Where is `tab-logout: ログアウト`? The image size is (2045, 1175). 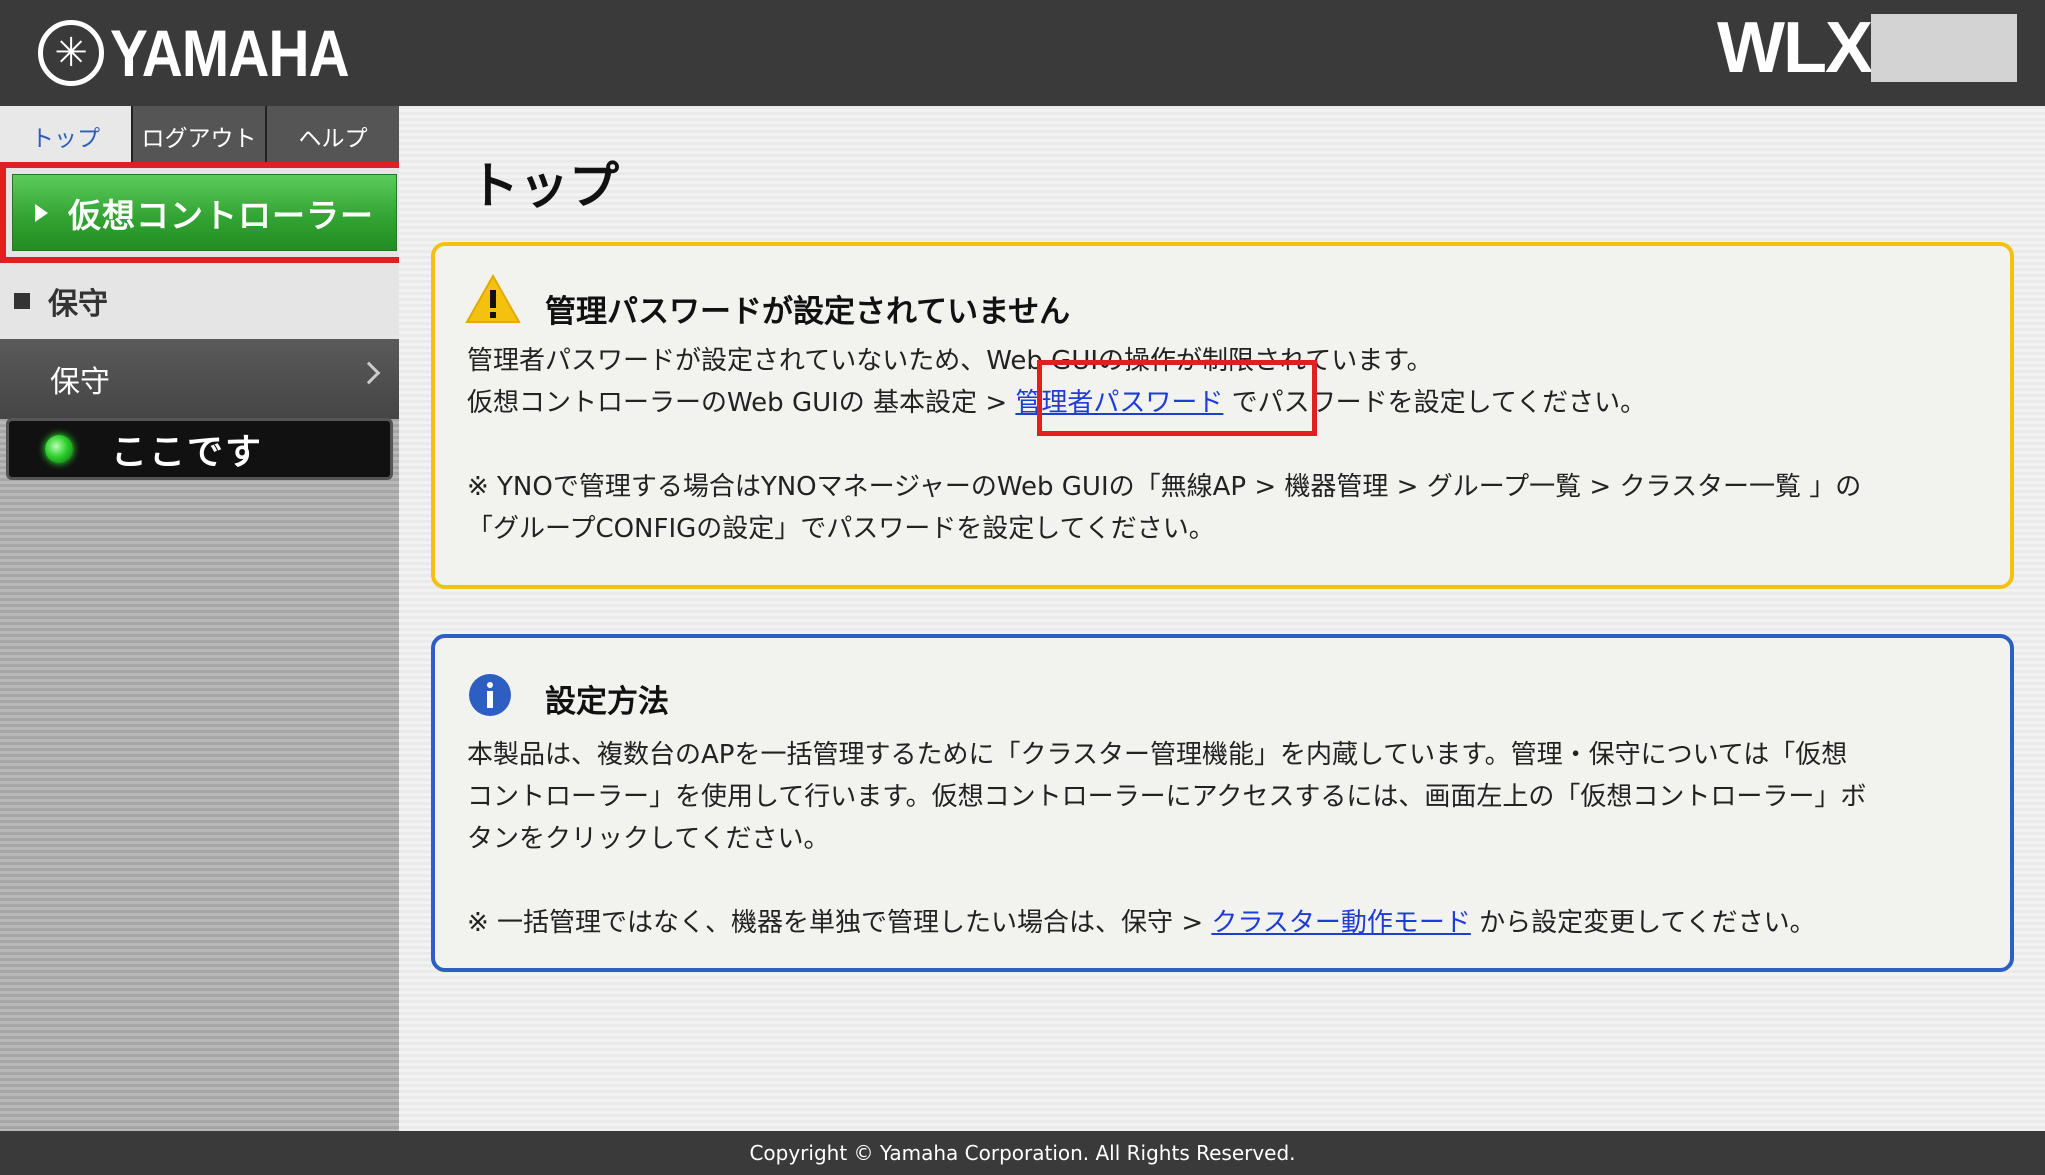 tab-logout: ログアウト is located at coordinates (198, 136).